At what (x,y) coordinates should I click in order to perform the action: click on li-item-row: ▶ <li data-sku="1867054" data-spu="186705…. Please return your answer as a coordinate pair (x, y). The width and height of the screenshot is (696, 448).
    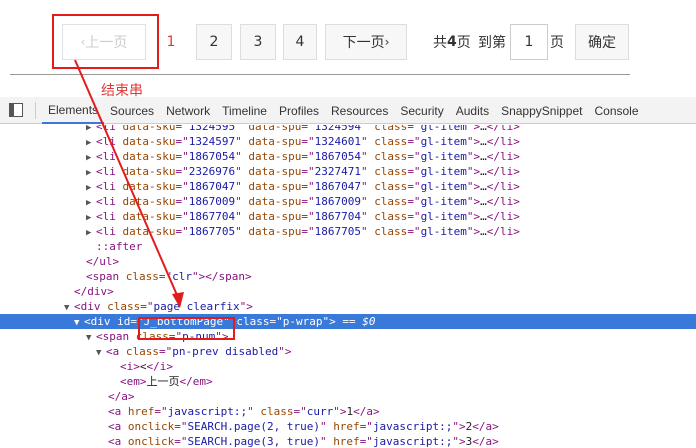
    Looking at the image, I should click on (348, 156).